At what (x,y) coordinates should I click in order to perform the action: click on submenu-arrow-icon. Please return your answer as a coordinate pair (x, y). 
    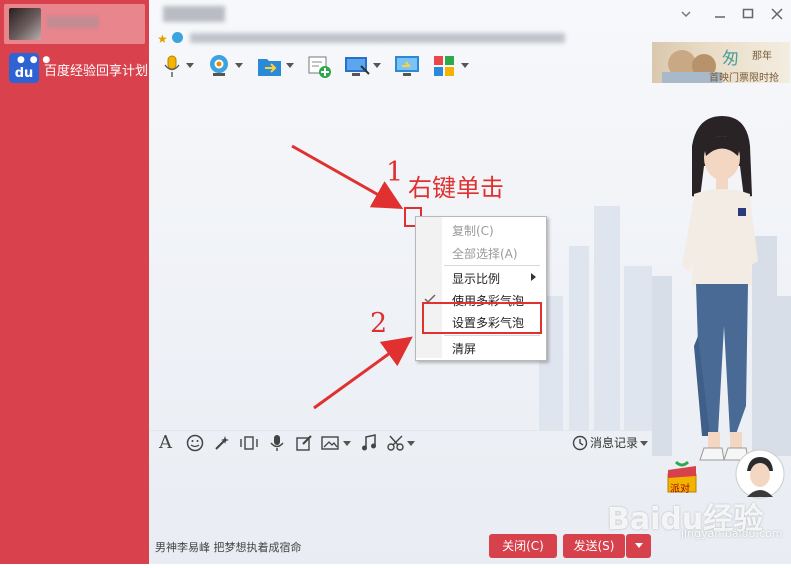
    Looking at the image, I should click on (533, 277).